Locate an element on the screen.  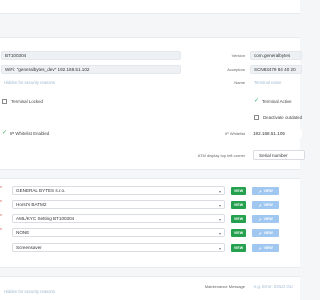
aml-kyc-select: AML/KYC Setting BT100304 ▾ is located at coordinates (118, 218).